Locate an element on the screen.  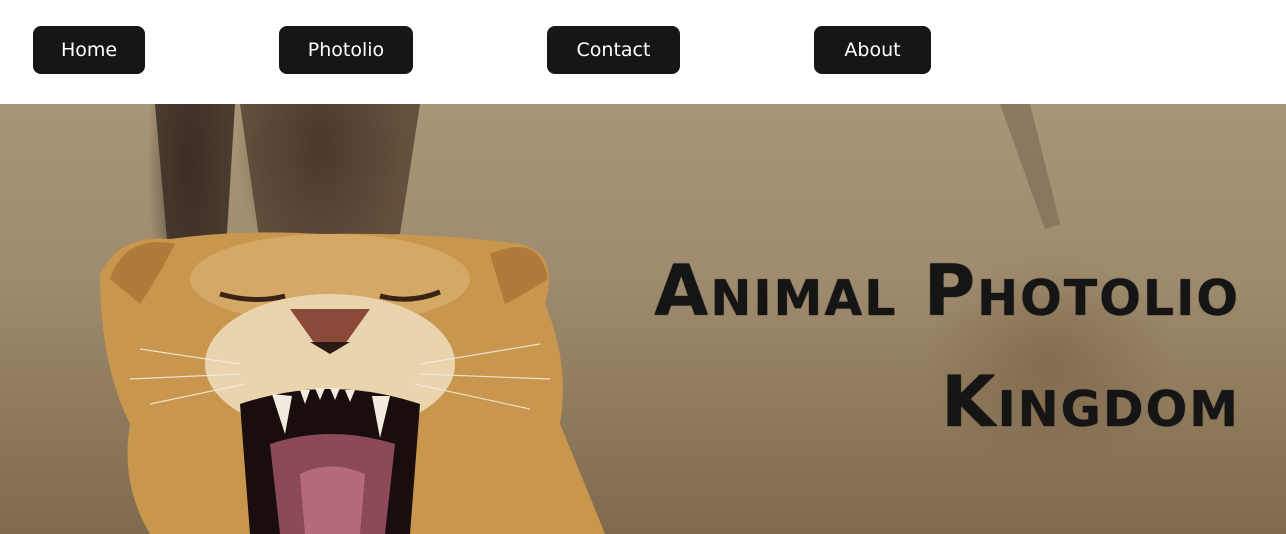
hero-title-line-1: Animal Photolio is located at coordinates (947, 291).